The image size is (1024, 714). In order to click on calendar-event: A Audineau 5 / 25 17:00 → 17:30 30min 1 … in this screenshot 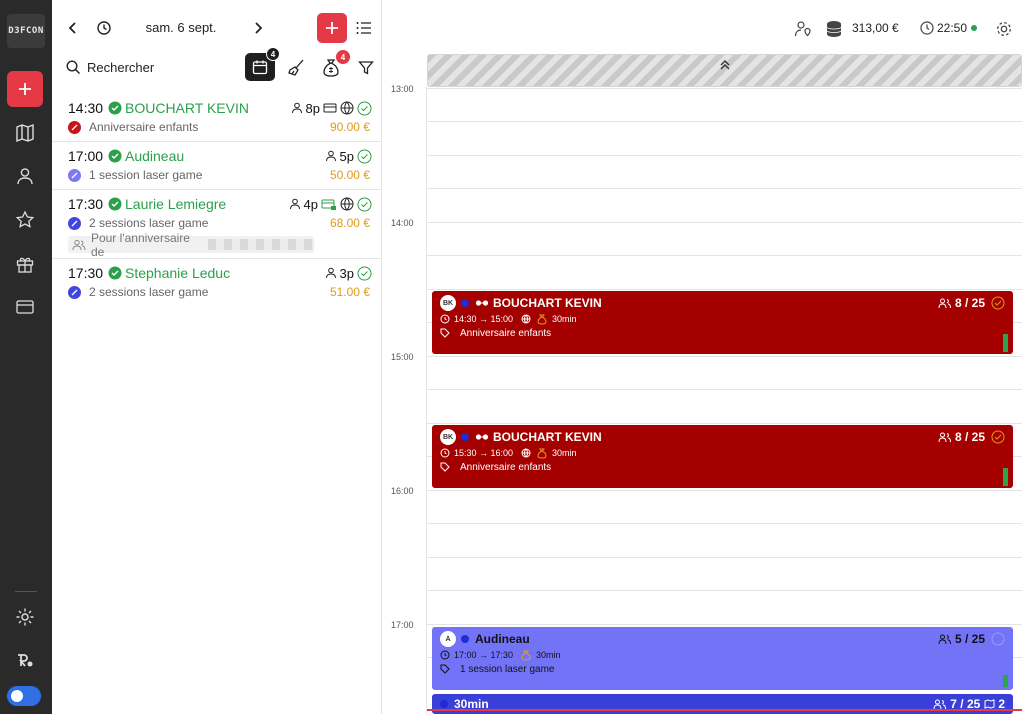, I will do `click(722, 658)`.